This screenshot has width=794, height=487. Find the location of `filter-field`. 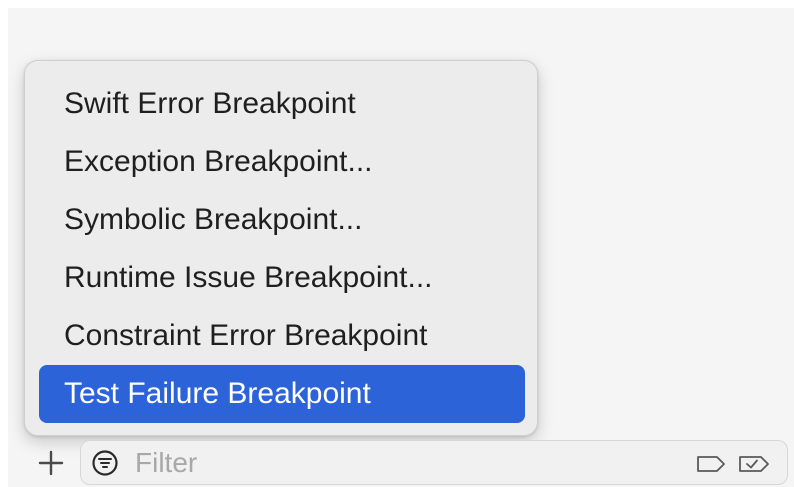

filter-field is located at coordinates (434, 462).